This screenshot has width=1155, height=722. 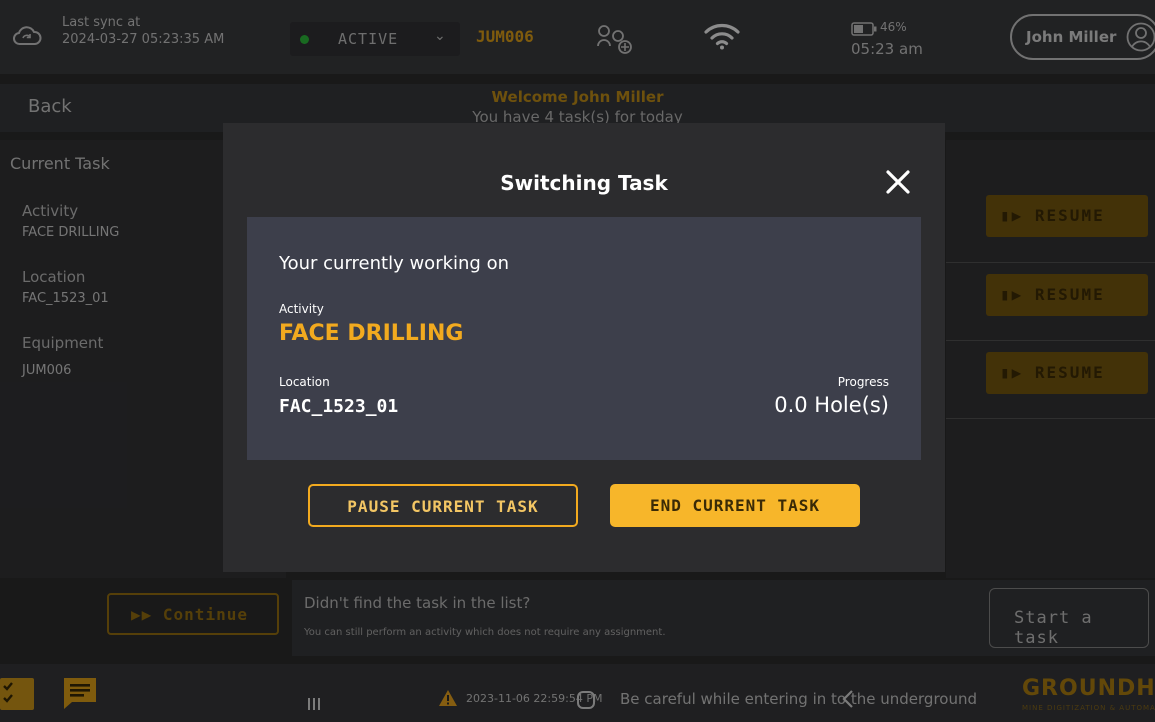 What do you see at coordinates (394, 263) in the screenshot?
I see `card-heading: Your currently working on` at bounding box center [394, 263].